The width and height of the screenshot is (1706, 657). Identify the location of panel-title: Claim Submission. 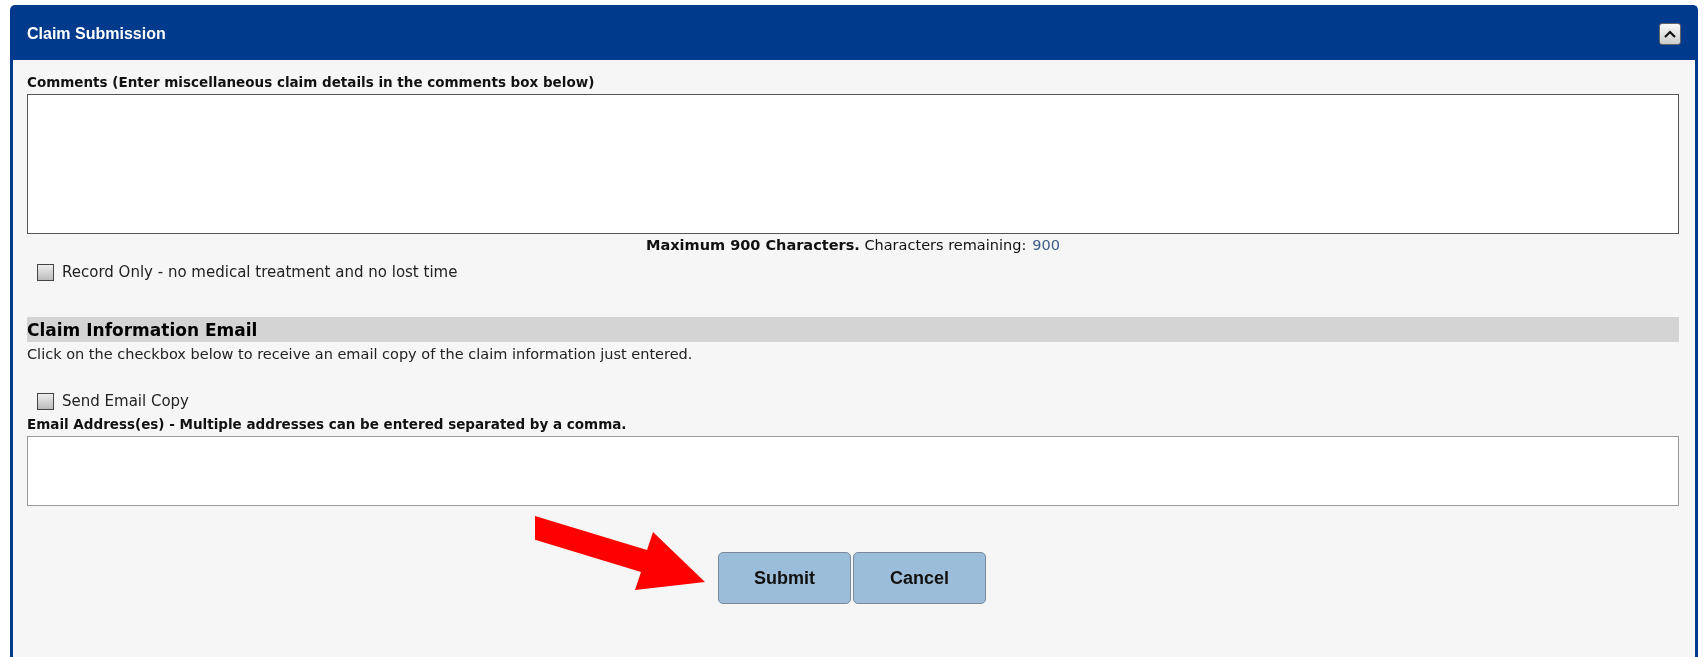
(96, 34).